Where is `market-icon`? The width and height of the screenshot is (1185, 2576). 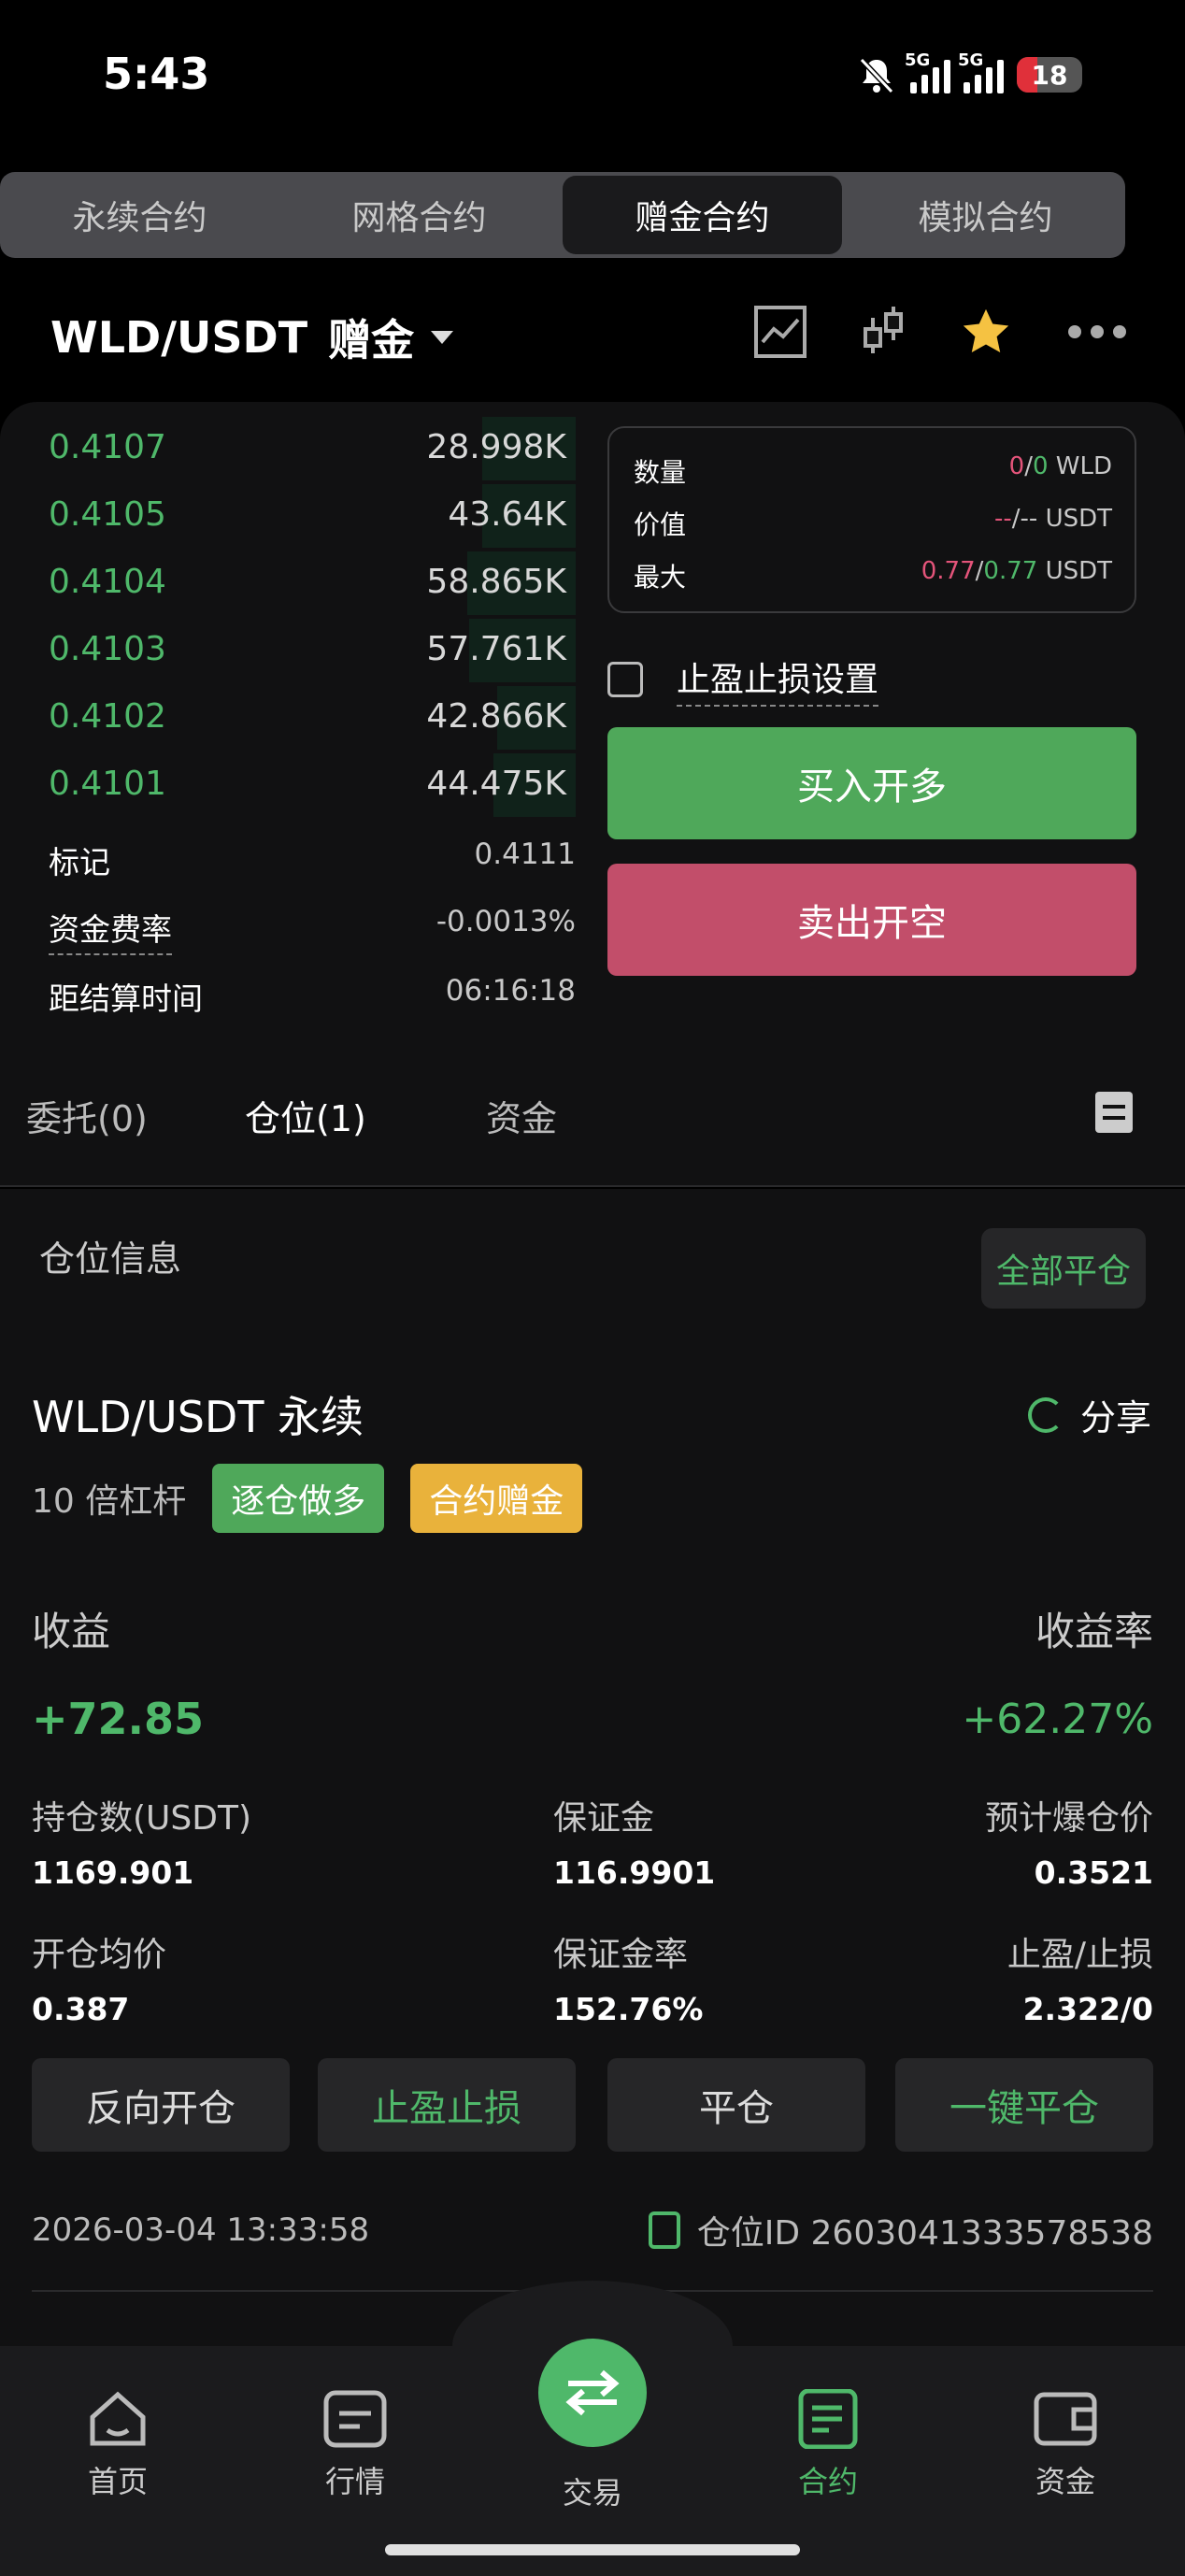 market-icon is located at coordinates (355, 2419).